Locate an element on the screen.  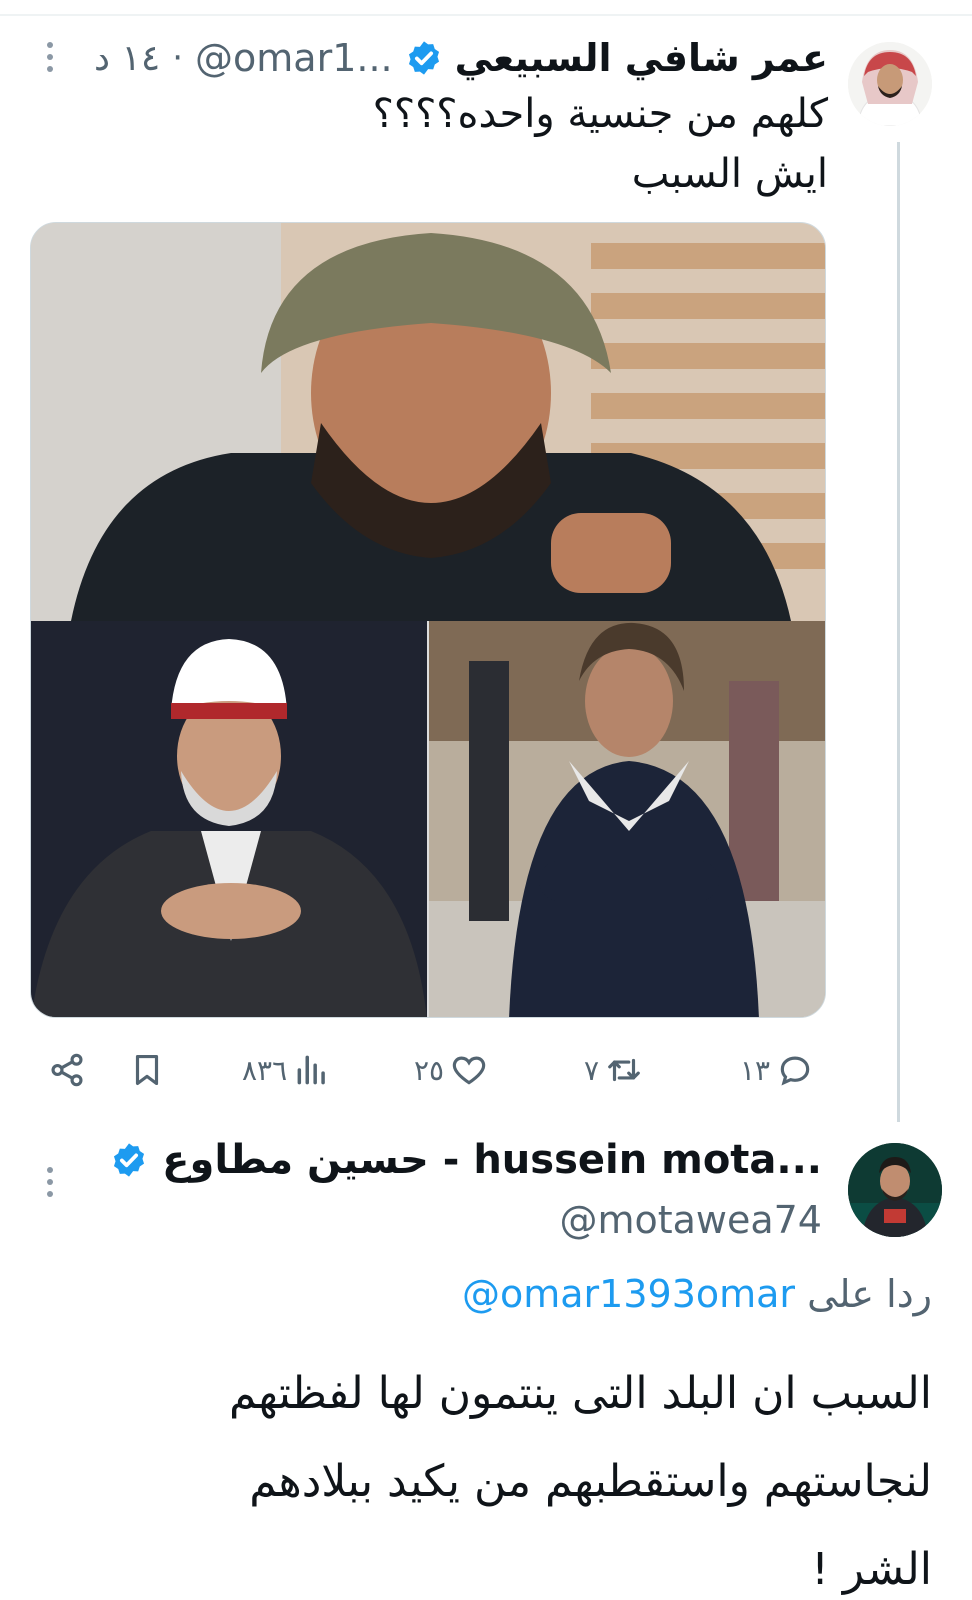
top-divider is located at coordinates (486, 15).